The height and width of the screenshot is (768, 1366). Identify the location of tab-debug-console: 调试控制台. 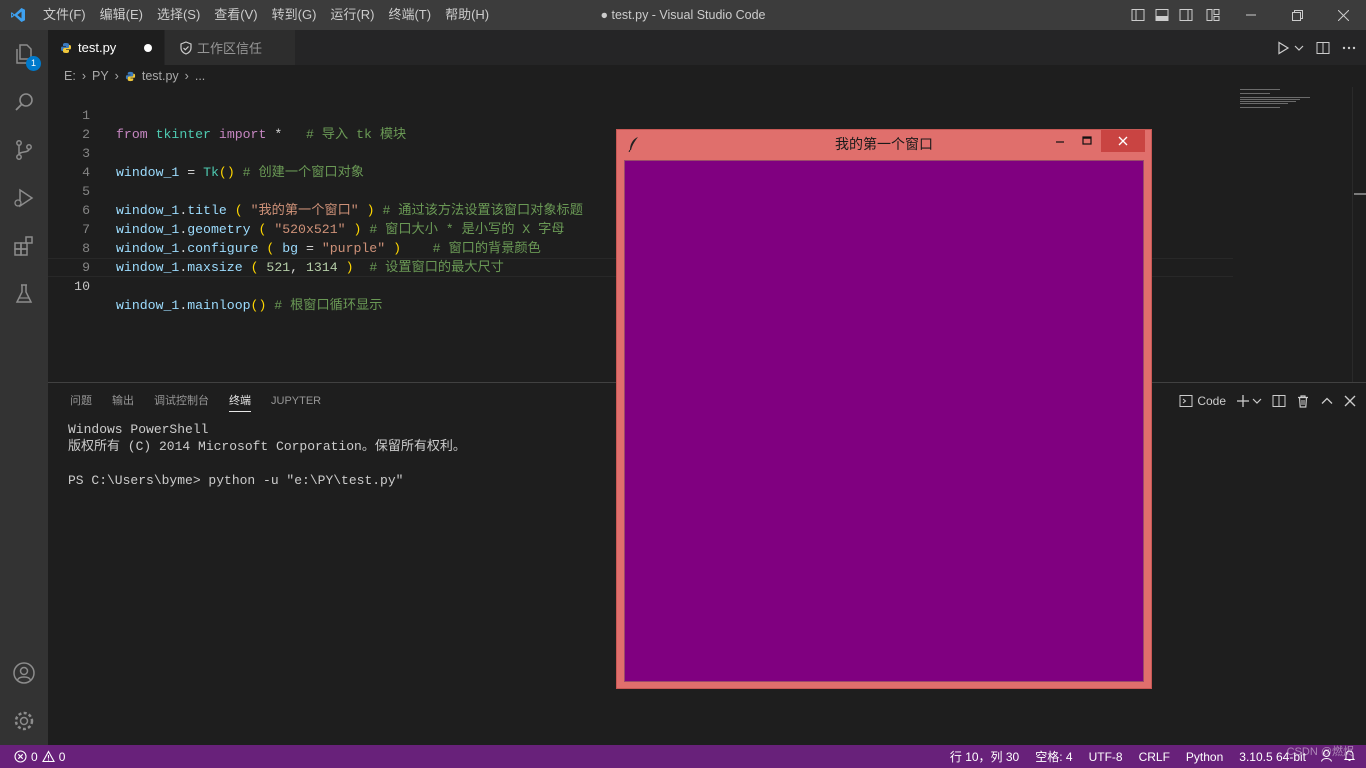
(181, 401).